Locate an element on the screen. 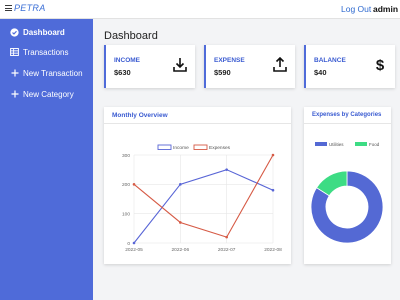 The image size is (400, 300). download-icon is located at coordinates (180, 65).